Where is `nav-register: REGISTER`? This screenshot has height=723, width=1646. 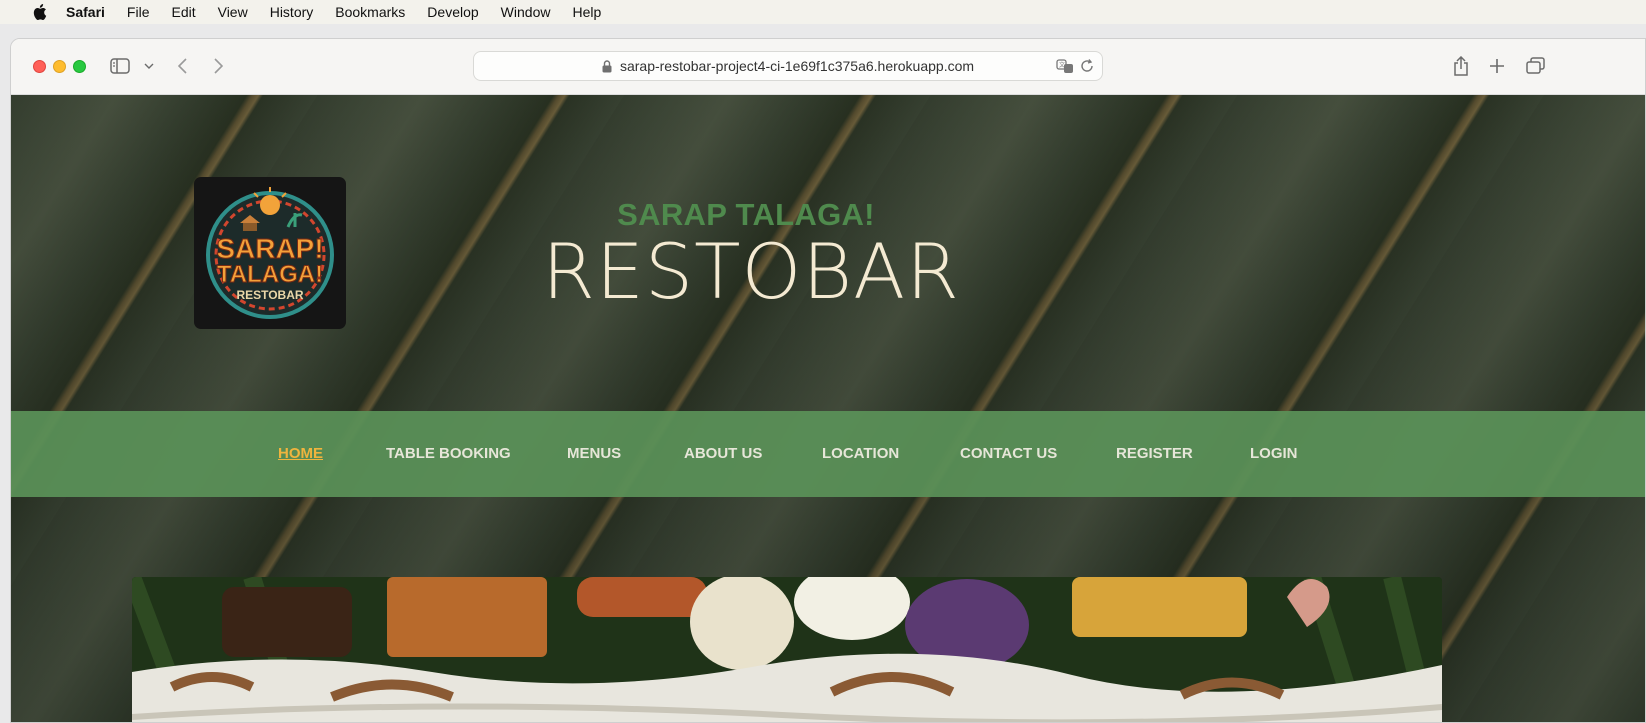 nav-register: REGISTER is located at coordinates (1154, 453).